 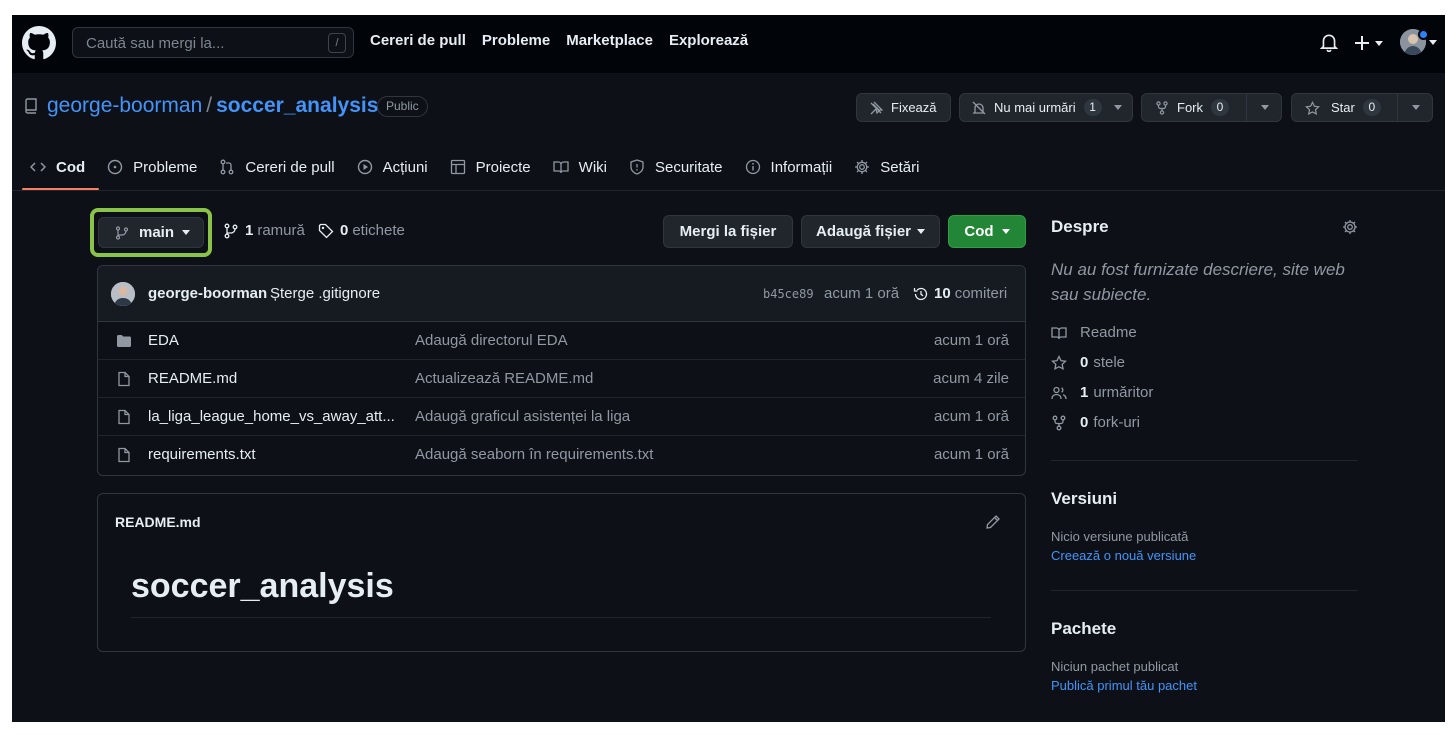 What do you see at coordinates (708, 40) in the screenshot?
I see `nav-explore: Explorează` at bounding box center [708, 40].